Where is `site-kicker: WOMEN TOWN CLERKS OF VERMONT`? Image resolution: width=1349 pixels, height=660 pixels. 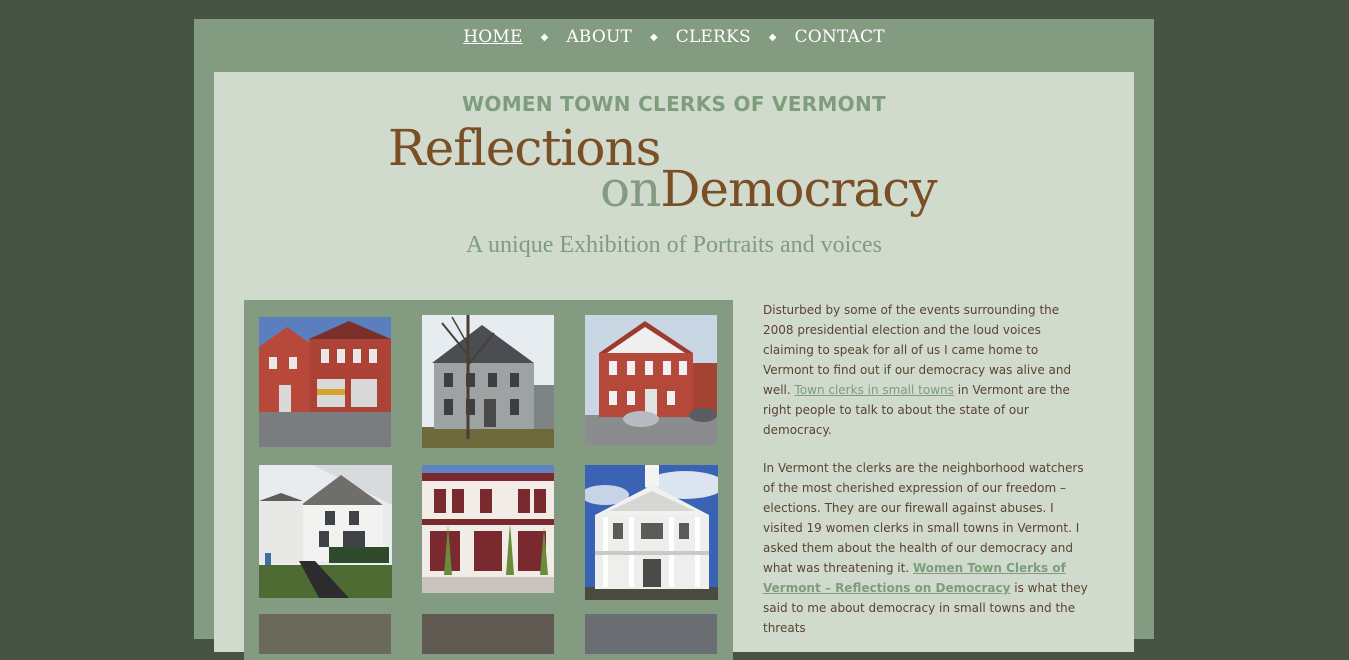 site-kicker: WOMEN TOWN CLERKS OF VERMONT is located at coordinates (674, 104).